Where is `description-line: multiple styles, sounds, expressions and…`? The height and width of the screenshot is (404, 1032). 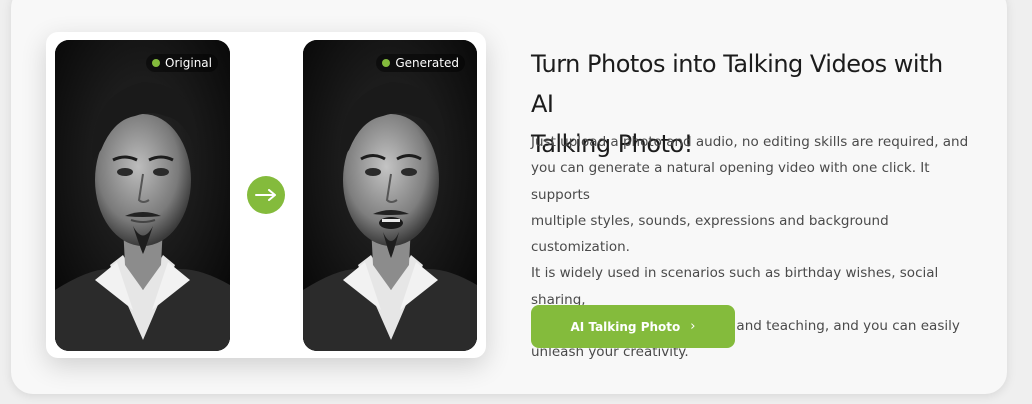 description-line: multiple styles, sounds, expressions and… is located at coordinates (710, 234).